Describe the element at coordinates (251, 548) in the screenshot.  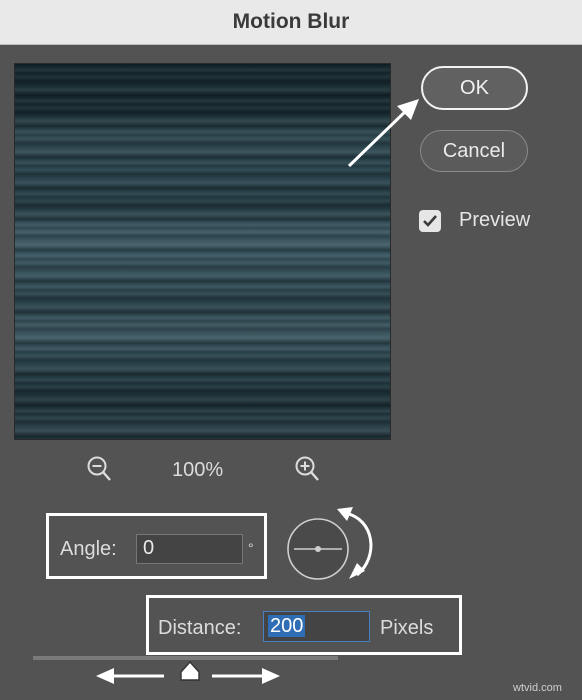
I see `degree-symbol: °` at that location.